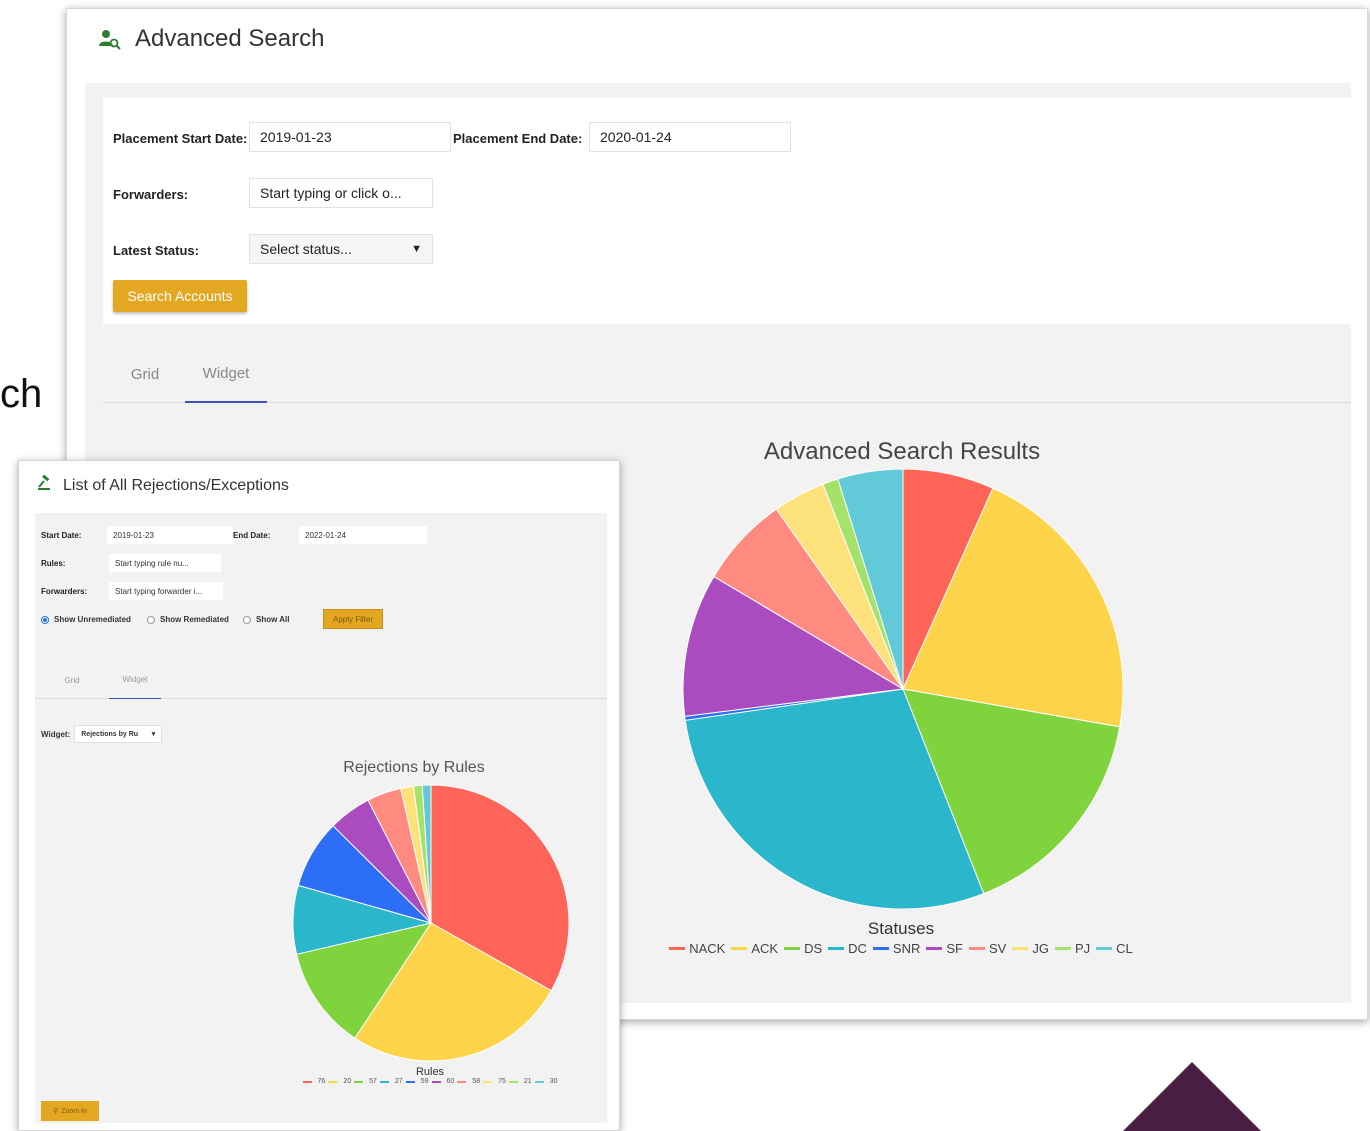  Describe the element at coordinates (416, 249) in the screenshot. I see `dropdown-caret-icon: ▼` at that location.